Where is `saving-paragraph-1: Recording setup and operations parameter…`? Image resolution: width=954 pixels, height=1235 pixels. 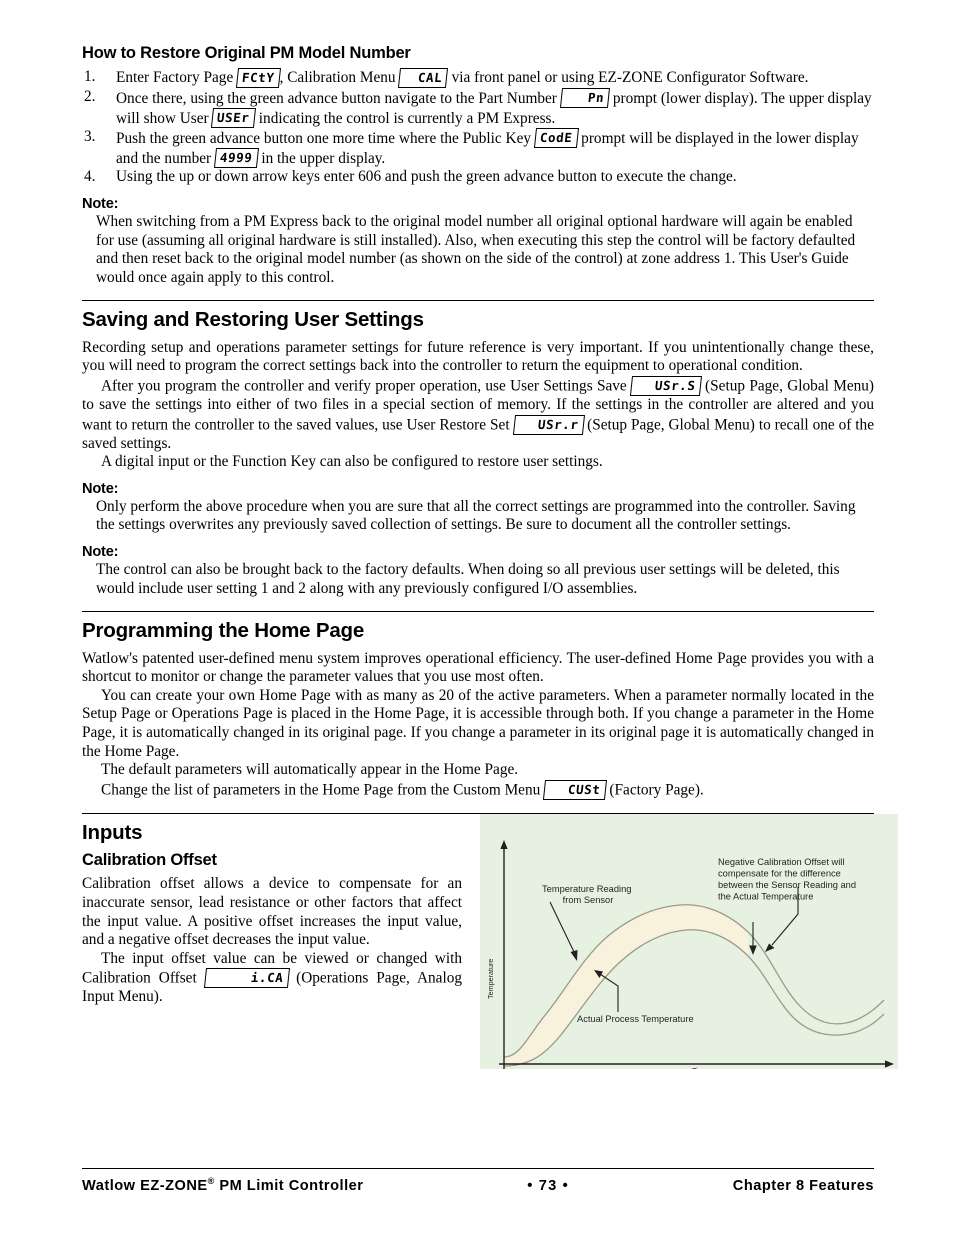 saving-paragraph-1: Recording setup and operations parameter… is located at coordinates (478, 356).